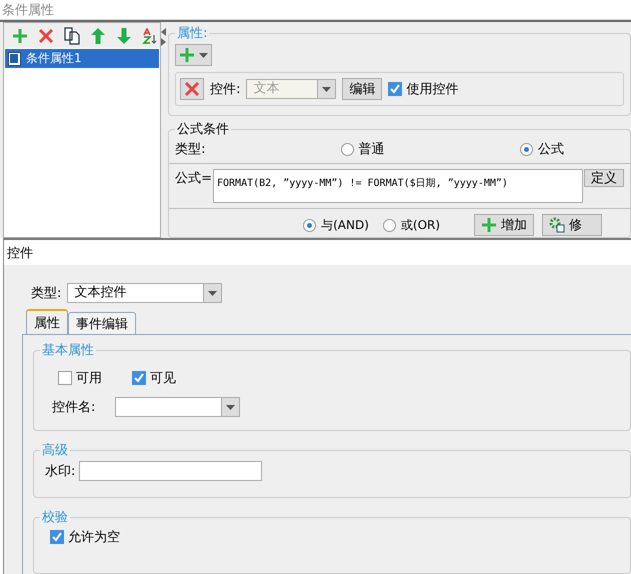 This screenshot has height=574, width=631. I want to click on list-item: 条件属性1, so click(82, 58).